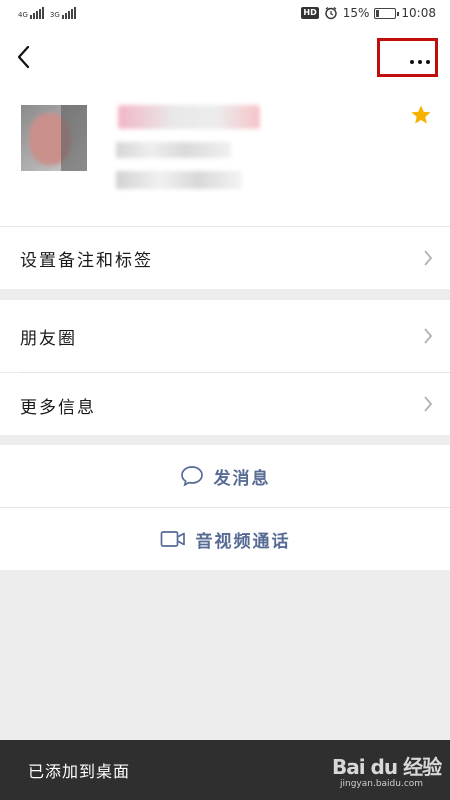 The width and height of the screenshot is (450, 800). I want to click on video-call-button: 音视频通话, so click(225, 539).